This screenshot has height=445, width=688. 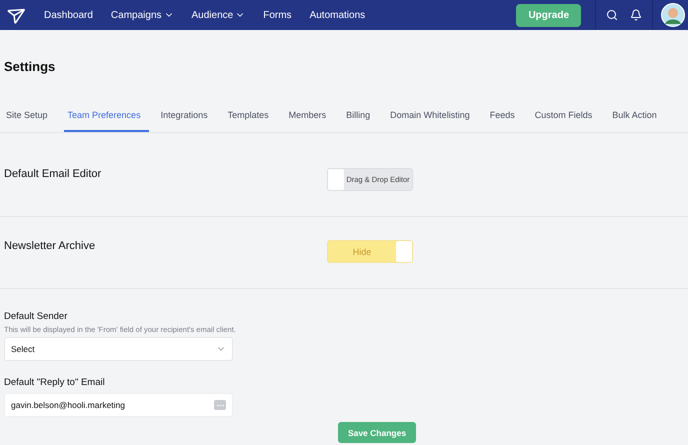 What do you see at coordinates (186, 121) in the screenshot?
I see `settings-tab: Integrations` at bounding box center [186, 121].